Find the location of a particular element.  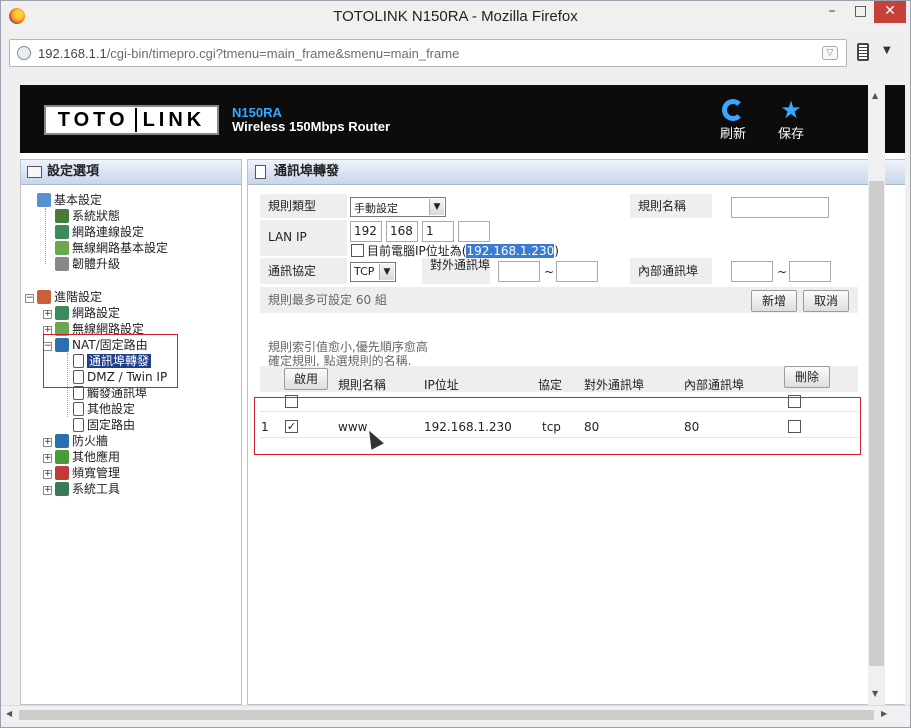

sidebar-item-advanced: − 進階設定 is located at coordinates (63, 297).